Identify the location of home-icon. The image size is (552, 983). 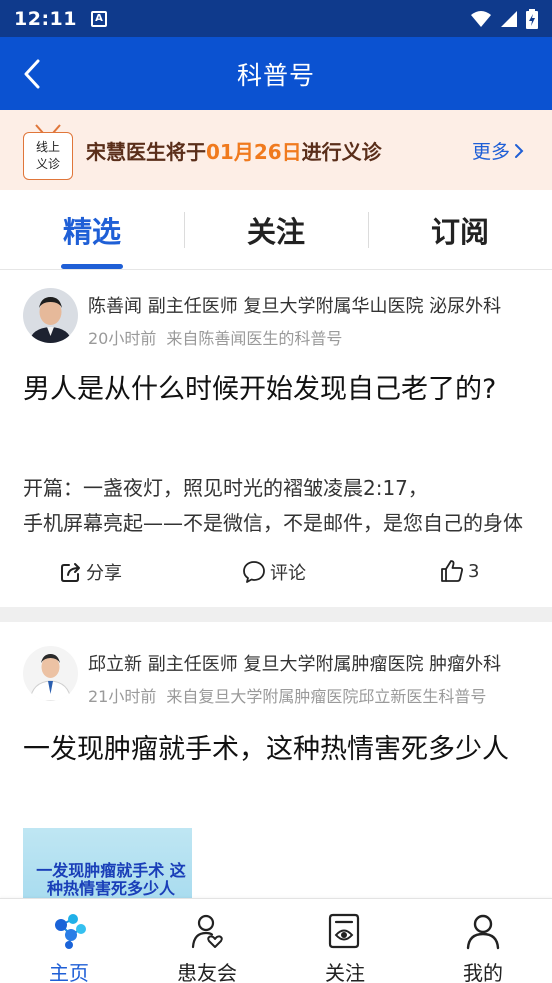
(69, 931).